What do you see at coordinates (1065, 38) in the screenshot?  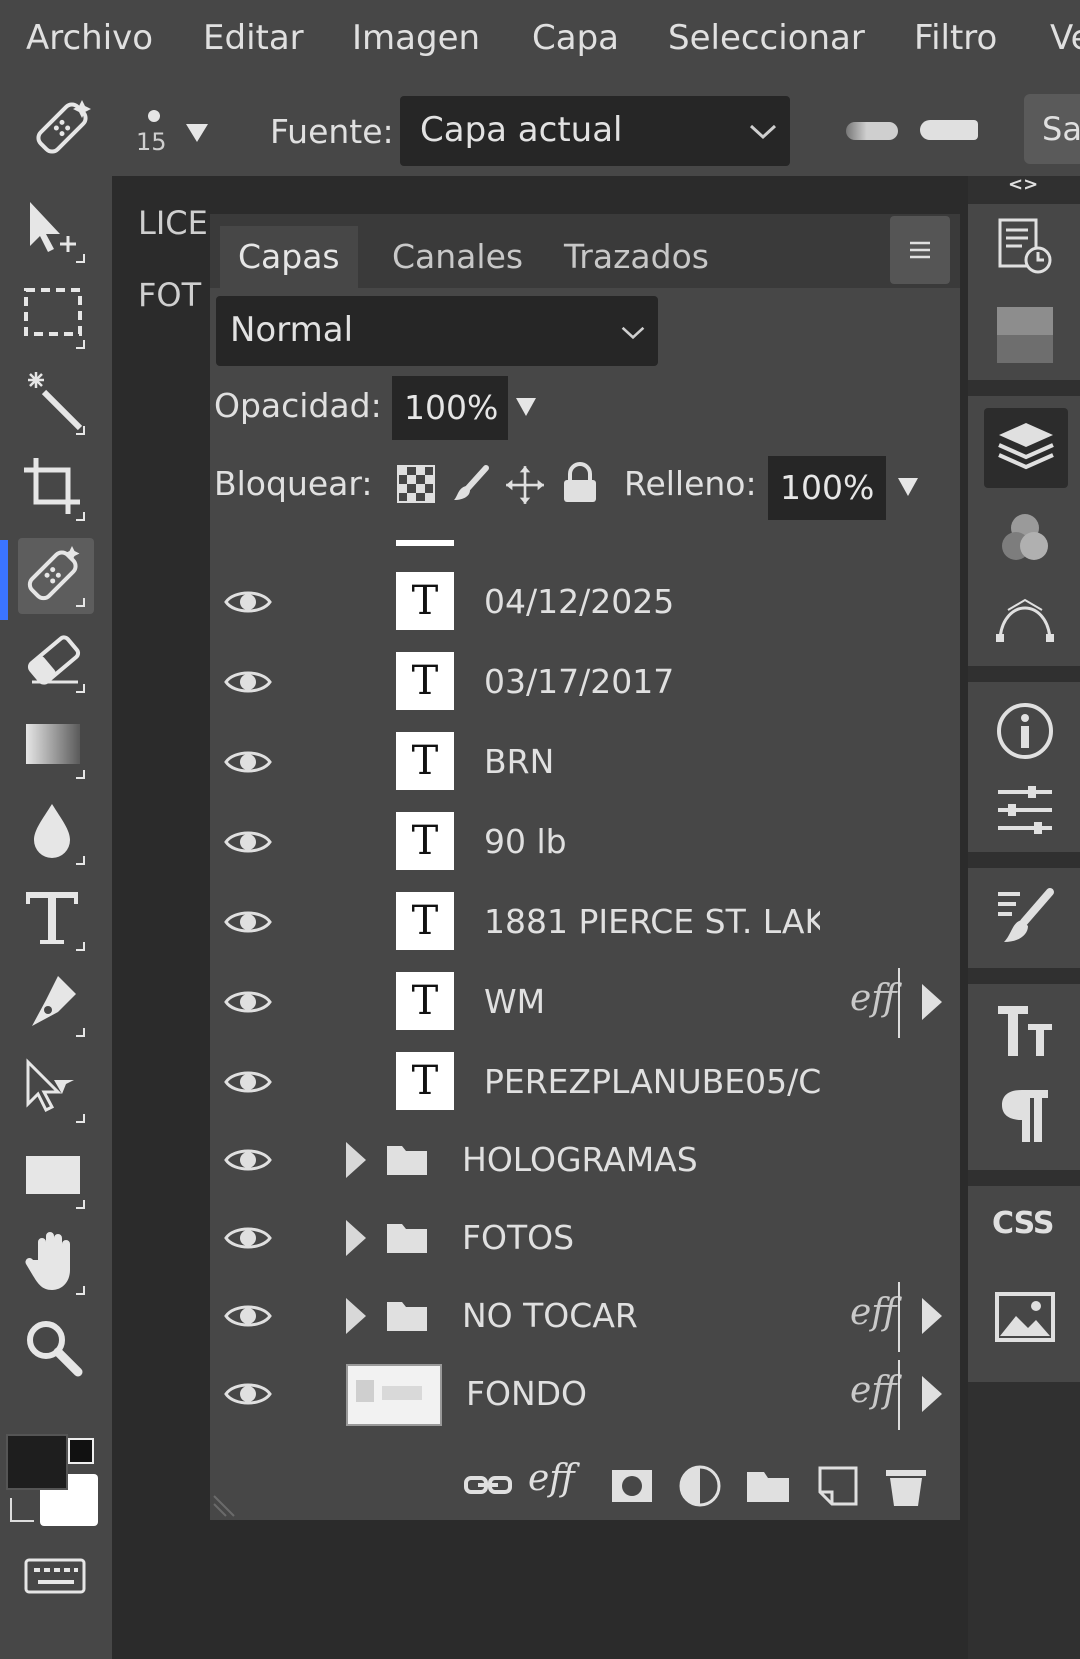 I see `menu-ver: Ve` at bounding box center [1065, 38].